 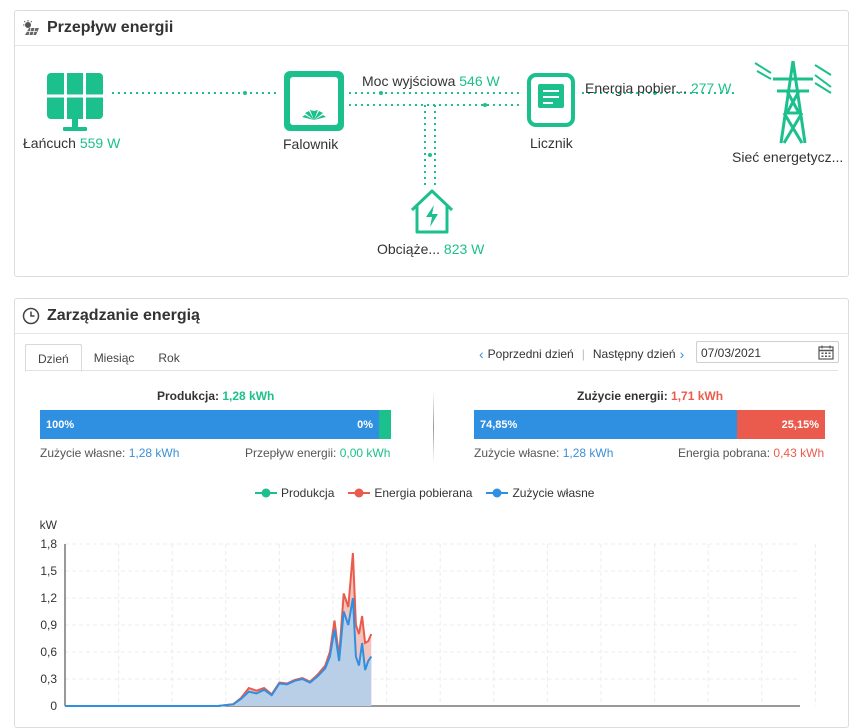 What do you see at coordinates (605, 424) in the screenshot?
I see `consumption-self-use-segment: 74,85%` at bounding box center [605, 424].